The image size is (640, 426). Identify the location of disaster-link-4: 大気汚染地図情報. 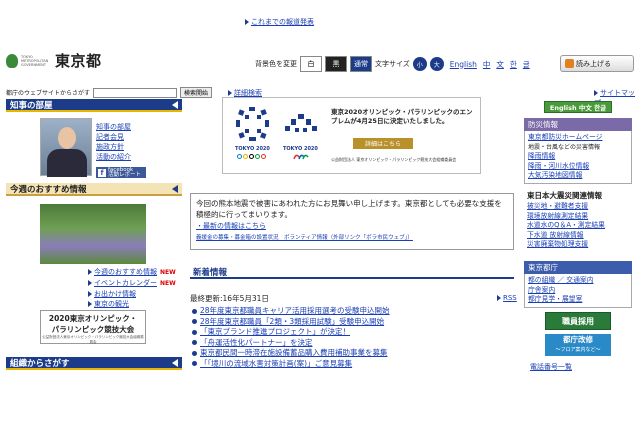
(578, 176).